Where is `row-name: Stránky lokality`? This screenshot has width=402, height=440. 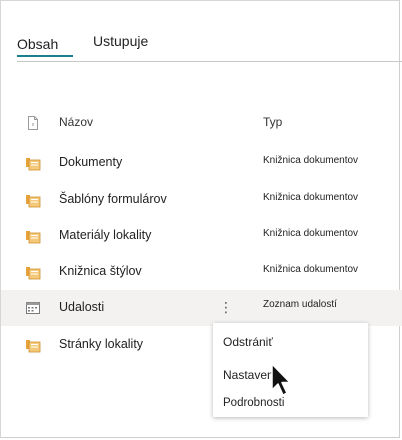 row-name: Stránky lokality is located at coordinates (101, 344).